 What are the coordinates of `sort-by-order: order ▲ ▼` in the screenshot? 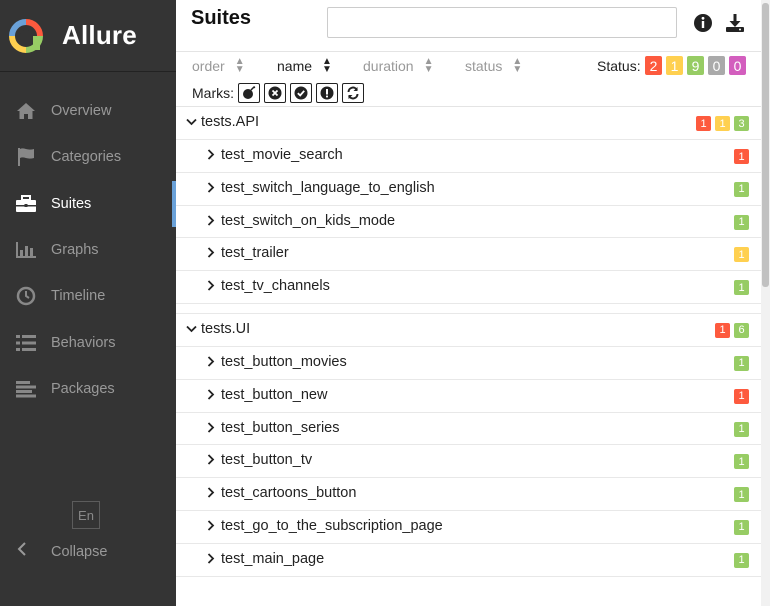 It's located at (218, 65).